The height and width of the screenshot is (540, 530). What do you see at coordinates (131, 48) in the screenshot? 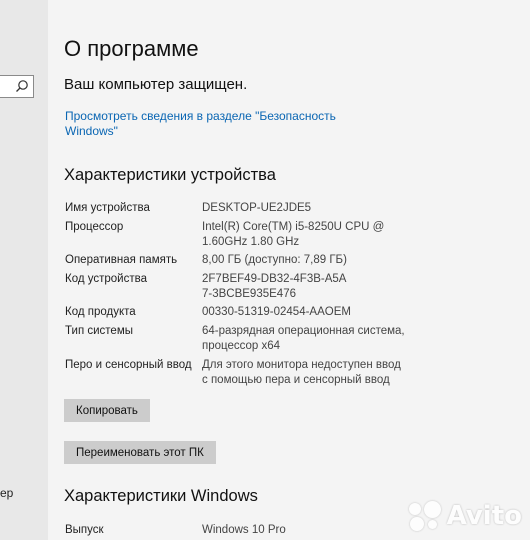
I see `page-title: О программе` at bounding box center [131, 48].